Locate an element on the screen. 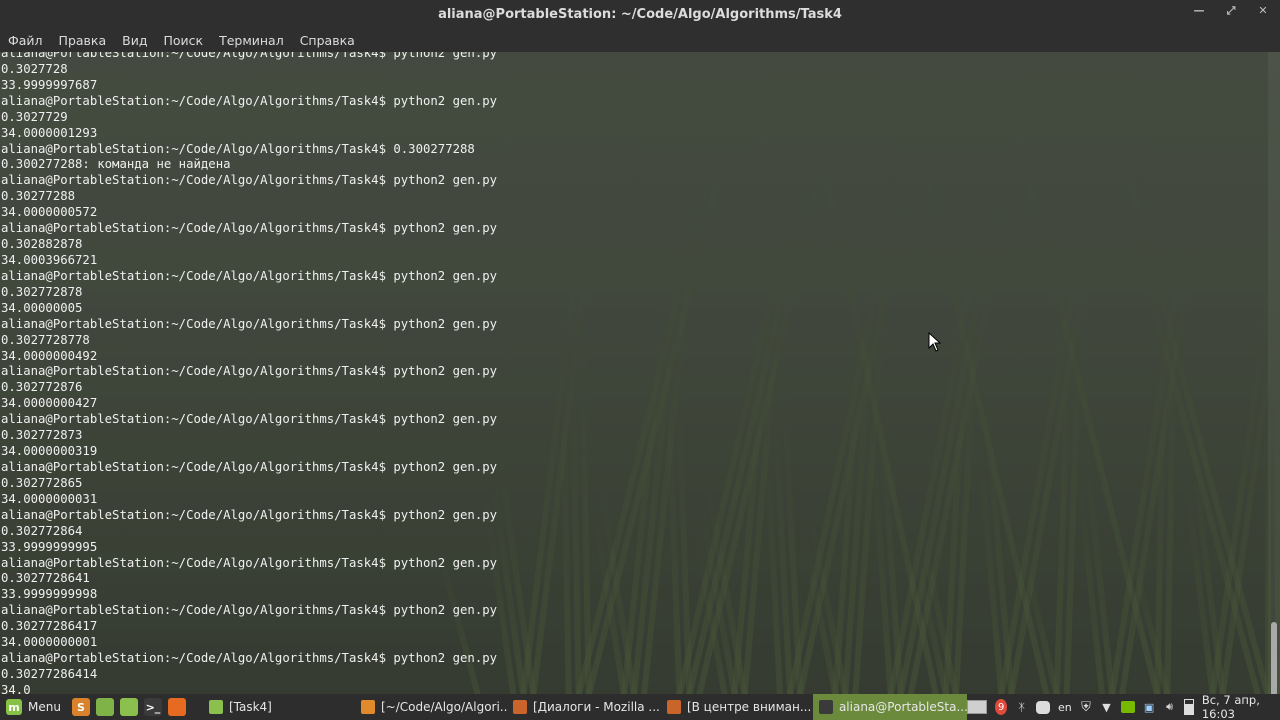  text-editor-icon is located at coordinates (367, 707).